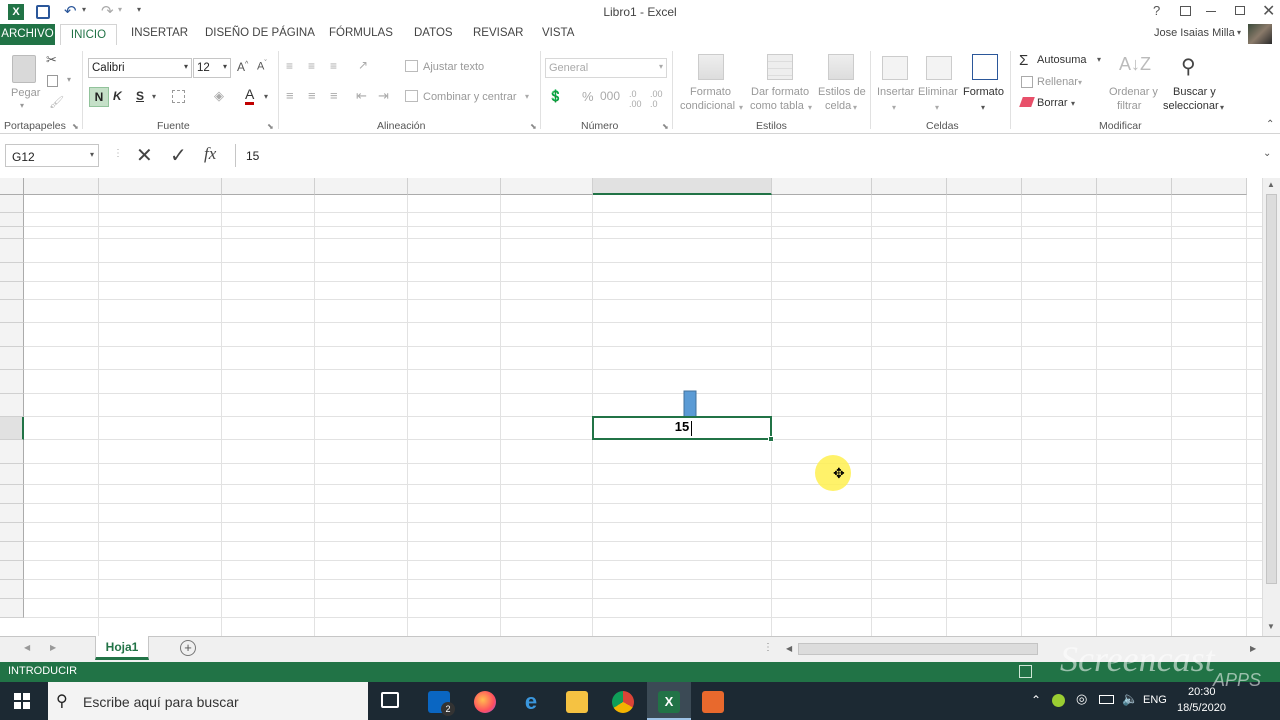 The height and width of the screenshot is (720, 1280). Describe the element at coordinates (1209, 186) in the screenshot. I see `column-header-m` at that location.